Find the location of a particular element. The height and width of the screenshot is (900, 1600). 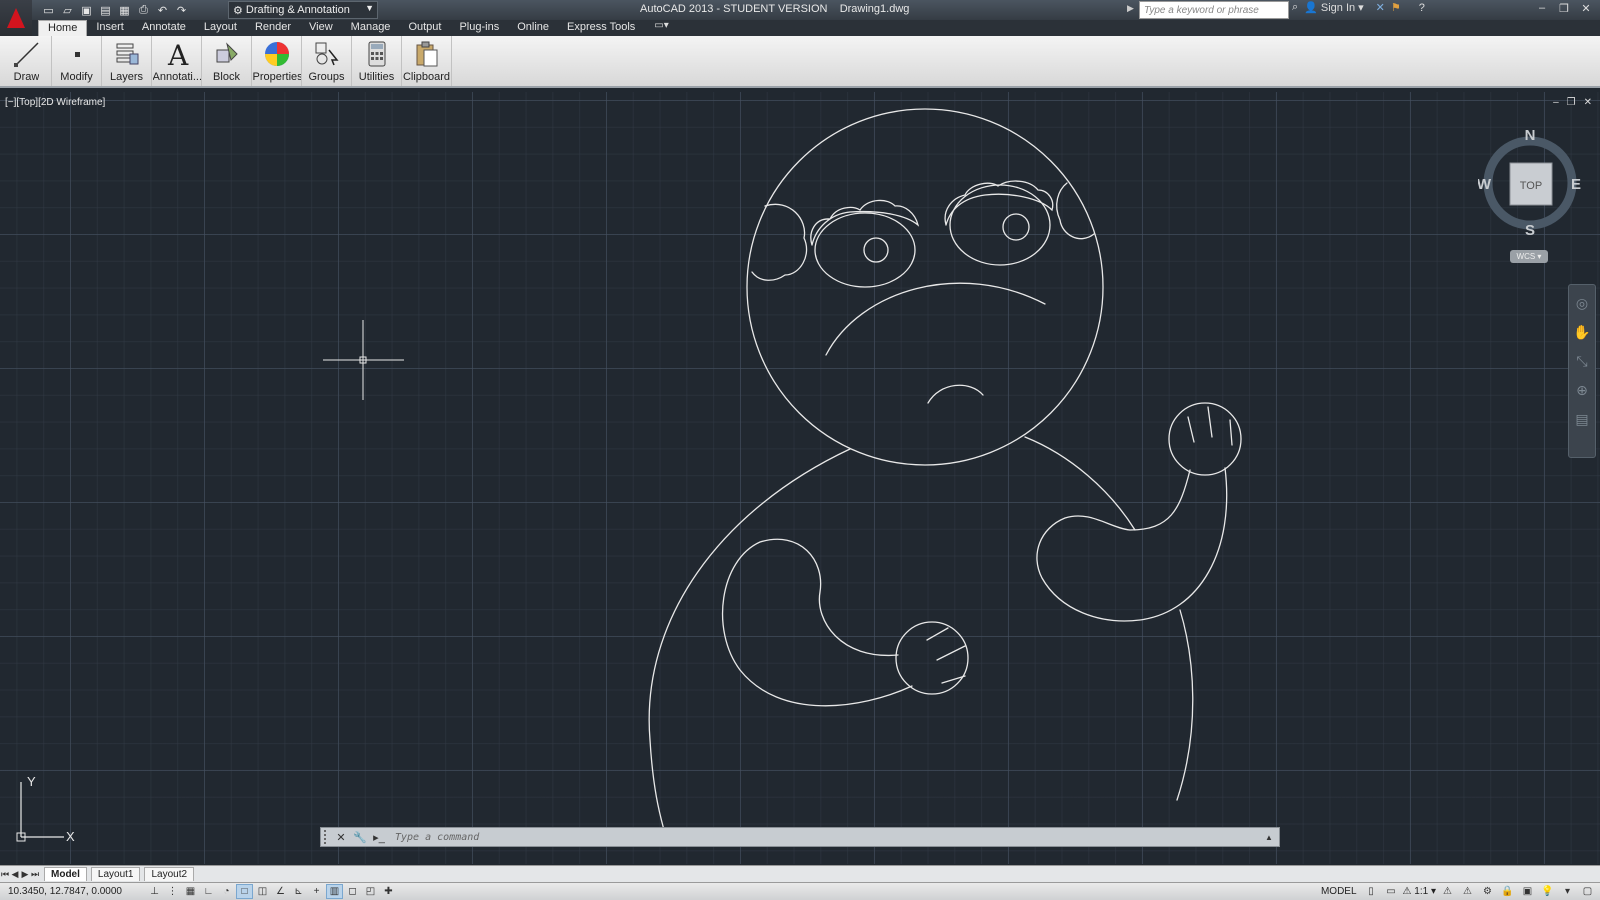

viewcube: TOP N S E W is located at coordinates (1530, 183).